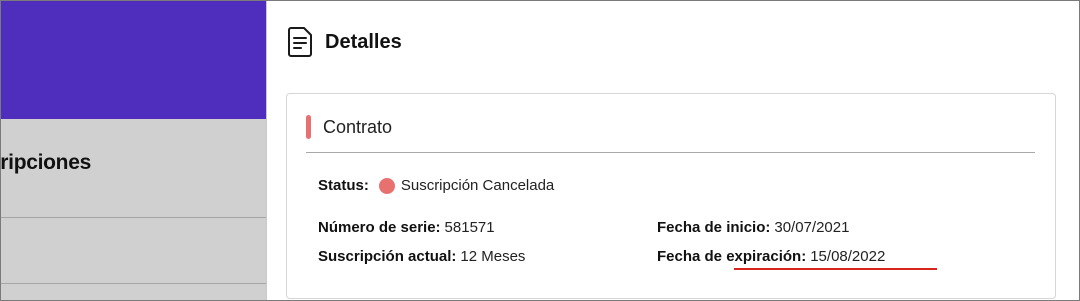 The image size is (1080, 301). I want to click on status-dot-icon, so click(386, 185).